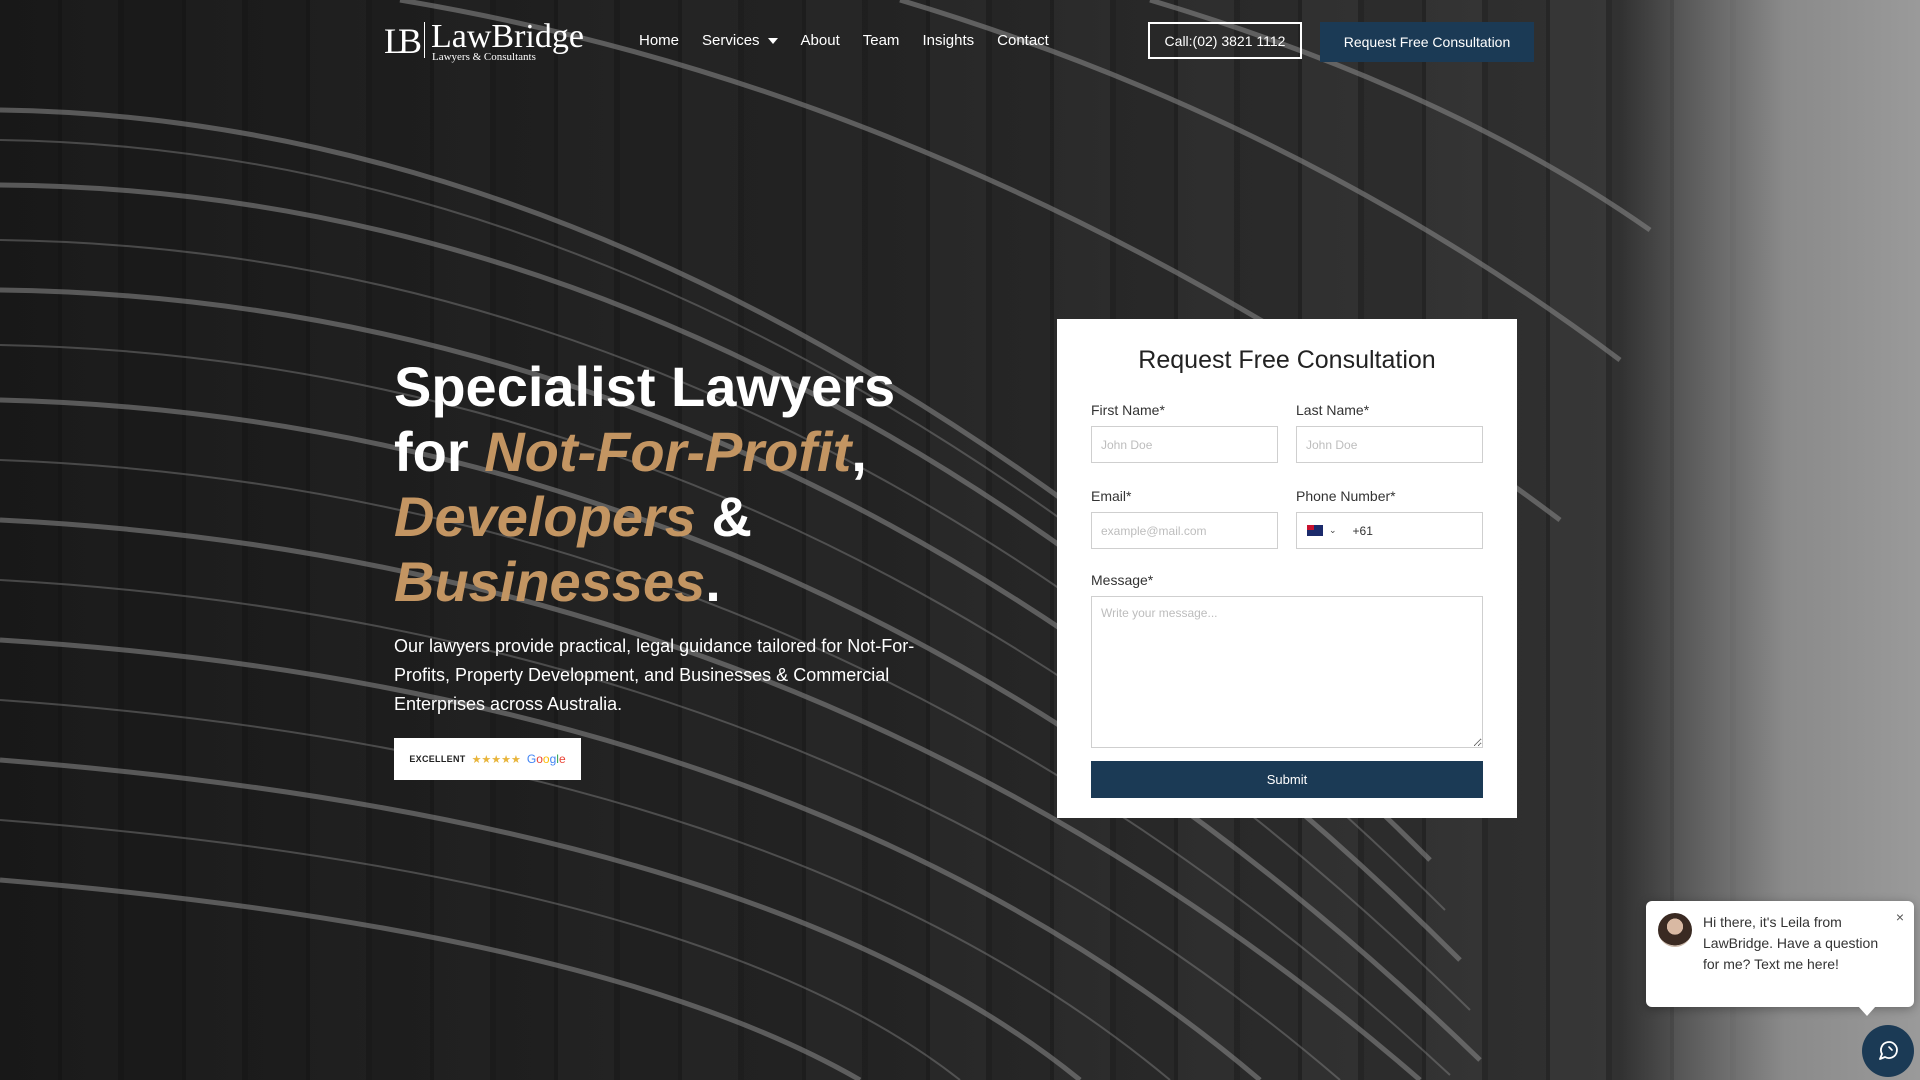 The image size is (1920, 1080). Describe the element at coordinates (723, 516) in the screenshot. I see `hero-title-amp: &` at that location.